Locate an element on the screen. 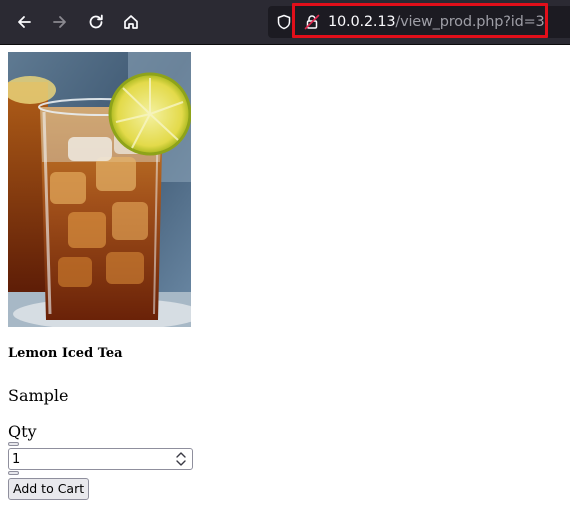 The image size is (570, 513). home-icon is located at coordinates (131, 22).